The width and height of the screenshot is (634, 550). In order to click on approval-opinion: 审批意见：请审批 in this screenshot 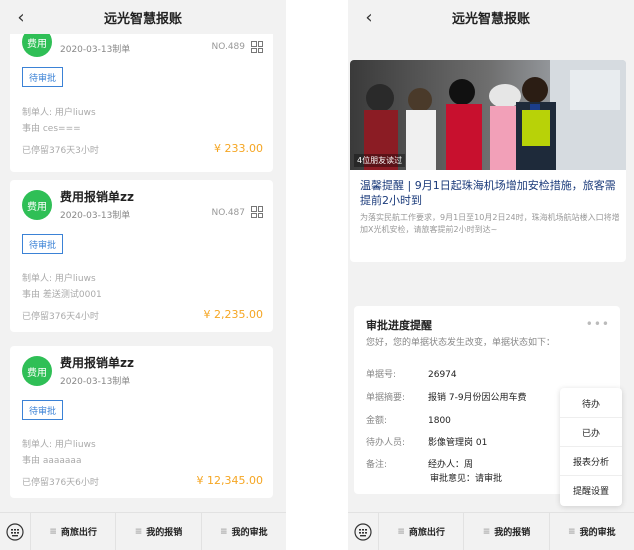, I will do `click(466, 479)`.